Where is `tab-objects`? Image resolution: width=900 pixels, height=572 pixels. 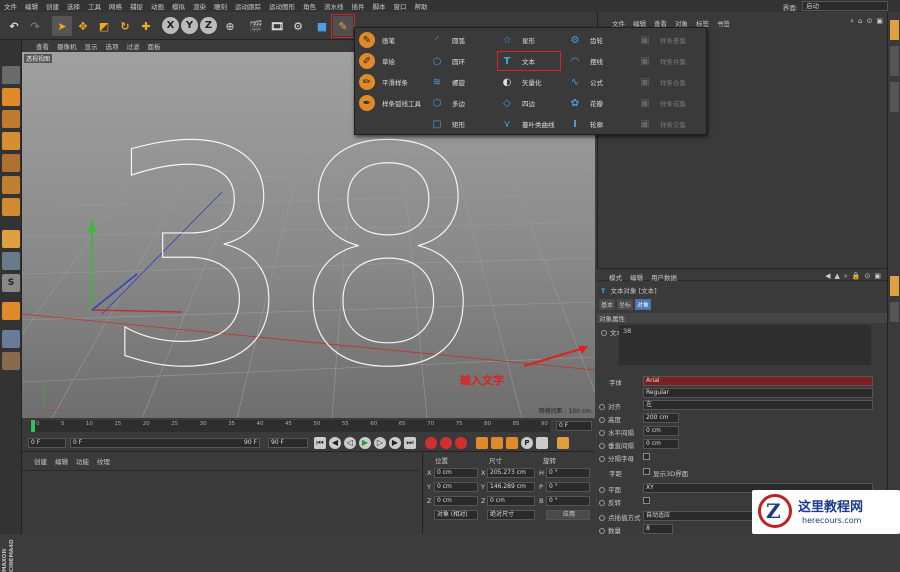 tab-objects is located at coordinates (894, 30).